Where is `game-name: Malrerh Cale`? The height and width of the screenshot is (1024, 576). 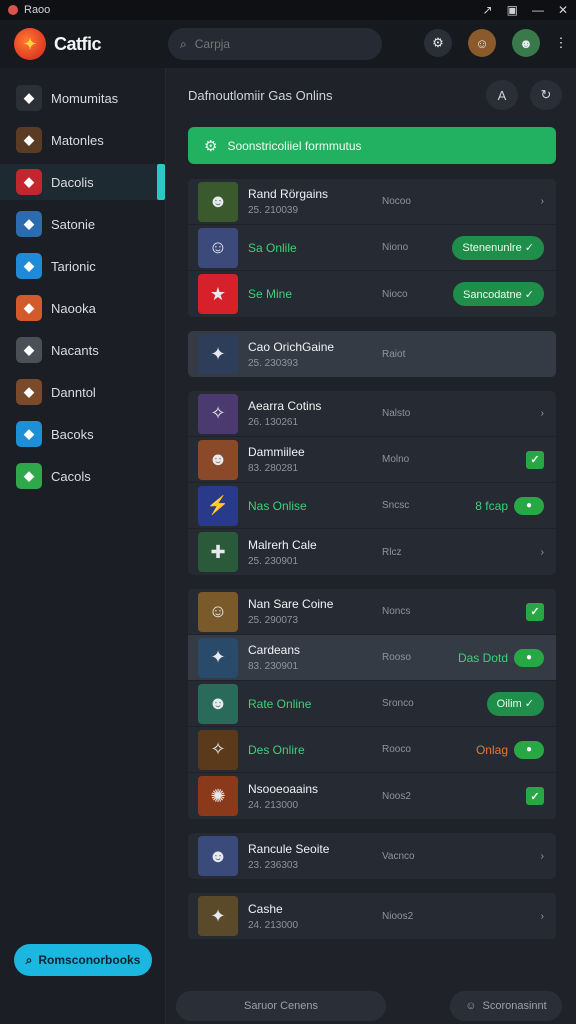
game-name: Malrerh Cale is located at coordinates (282, 544).